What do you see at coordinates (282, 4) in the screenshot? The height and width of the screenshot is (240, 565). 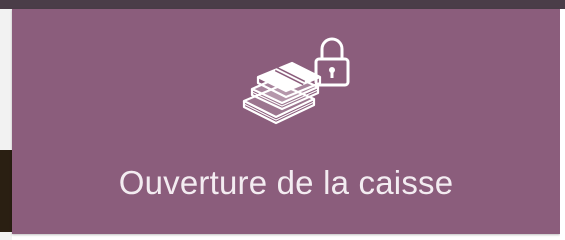 I see `top-bar` at bounding box center [282, 4].